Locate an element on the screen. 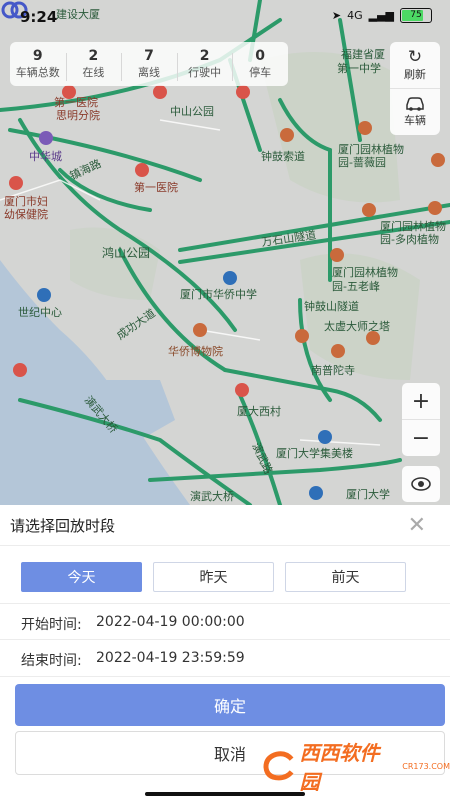  map-label: 演武大桥 is located at coordinates (212, 496).